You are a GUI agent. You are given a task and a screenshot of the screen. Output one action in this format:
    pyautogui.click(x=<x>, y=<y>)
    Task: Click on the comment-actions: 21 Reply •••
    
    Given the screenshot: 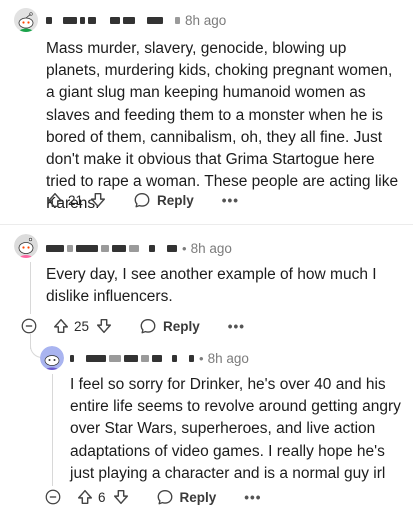 What is the action you would take?
    pyautogui.click(x=142, y=200)
    